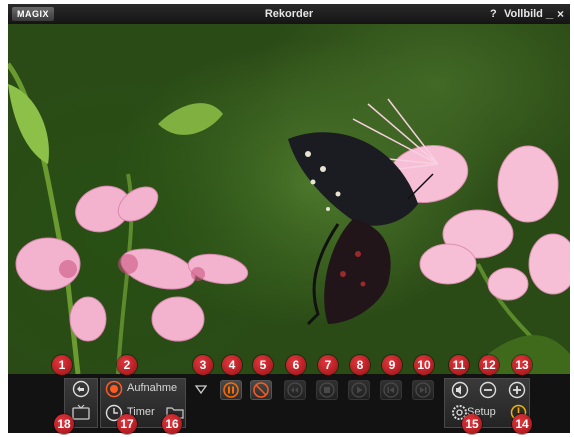 This screenshot has width=574, height=437. What do you see at coordinates (232, 365) in the screenshot?
I see `callout-4: 4` at bounding box center [232, 365].